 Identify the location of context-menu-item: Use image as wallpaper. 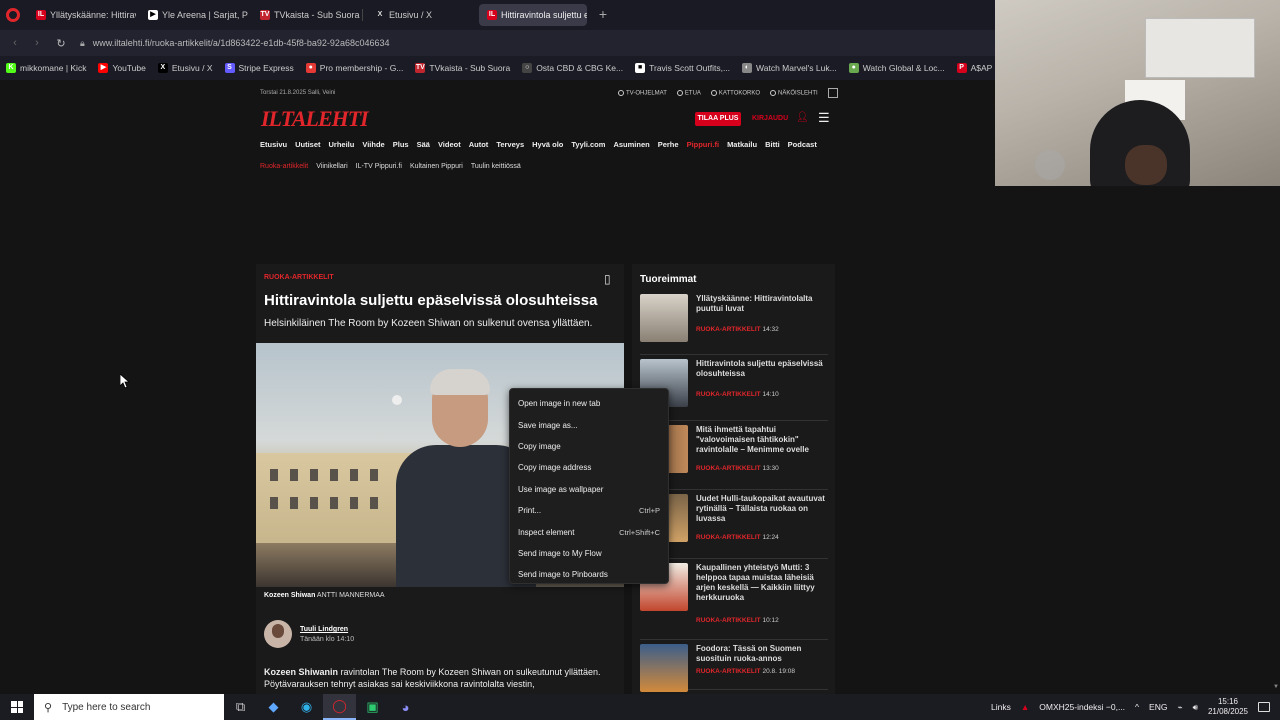
(589, 489).